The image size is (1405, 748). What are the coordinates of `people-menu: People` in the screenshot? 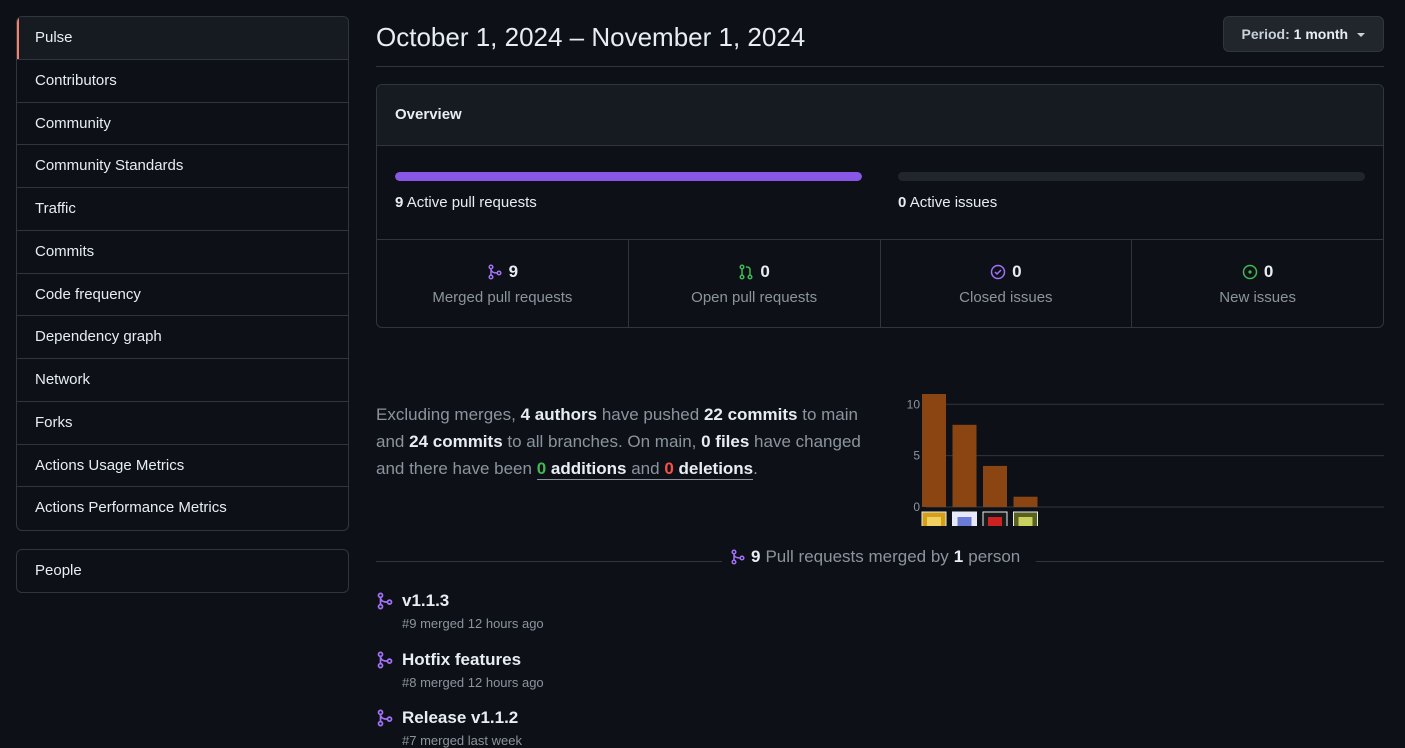 It's located at (182, 571).